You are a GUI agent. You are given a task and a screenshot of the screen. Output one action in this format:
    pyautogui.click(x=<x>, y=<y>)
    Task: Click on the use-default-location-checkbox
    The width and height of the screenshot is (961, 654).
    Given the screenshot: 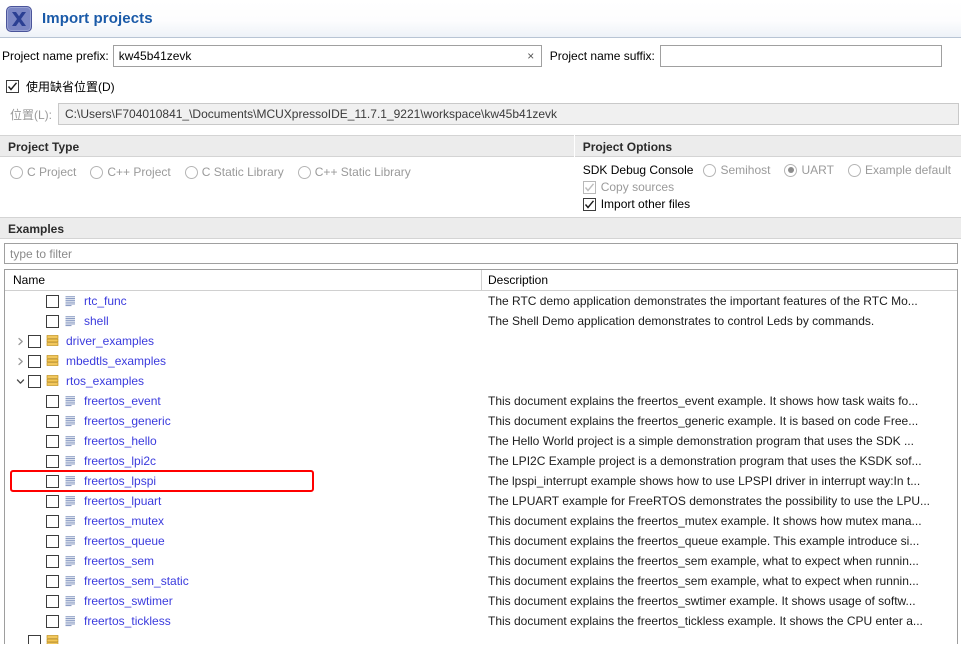 What is the action you would take?
    pyautogui.click(x=12, y=86)
    